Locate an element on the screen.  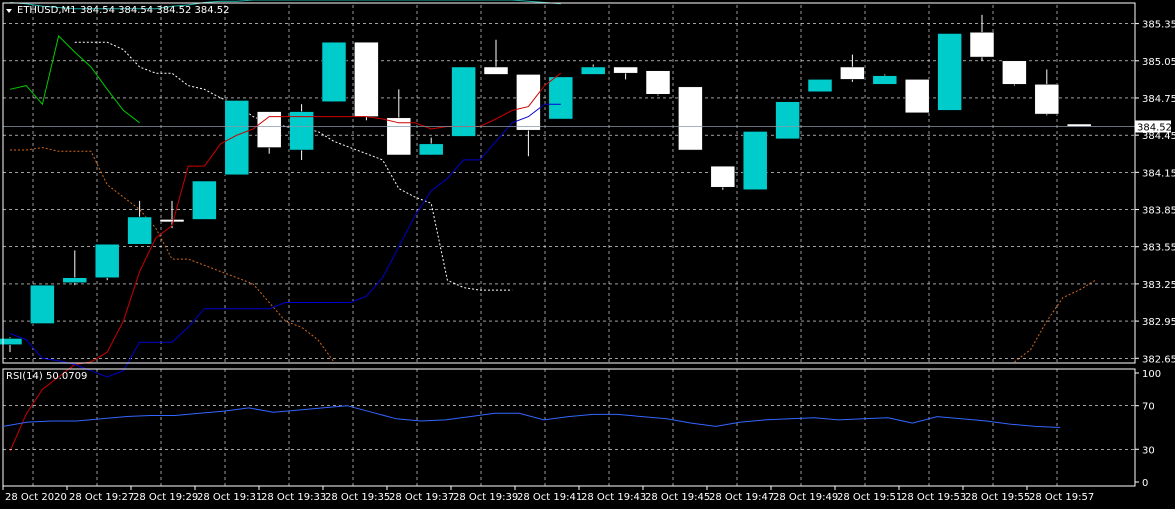
y-tick-label: 383.55 is located at coordinates (1158, 248).